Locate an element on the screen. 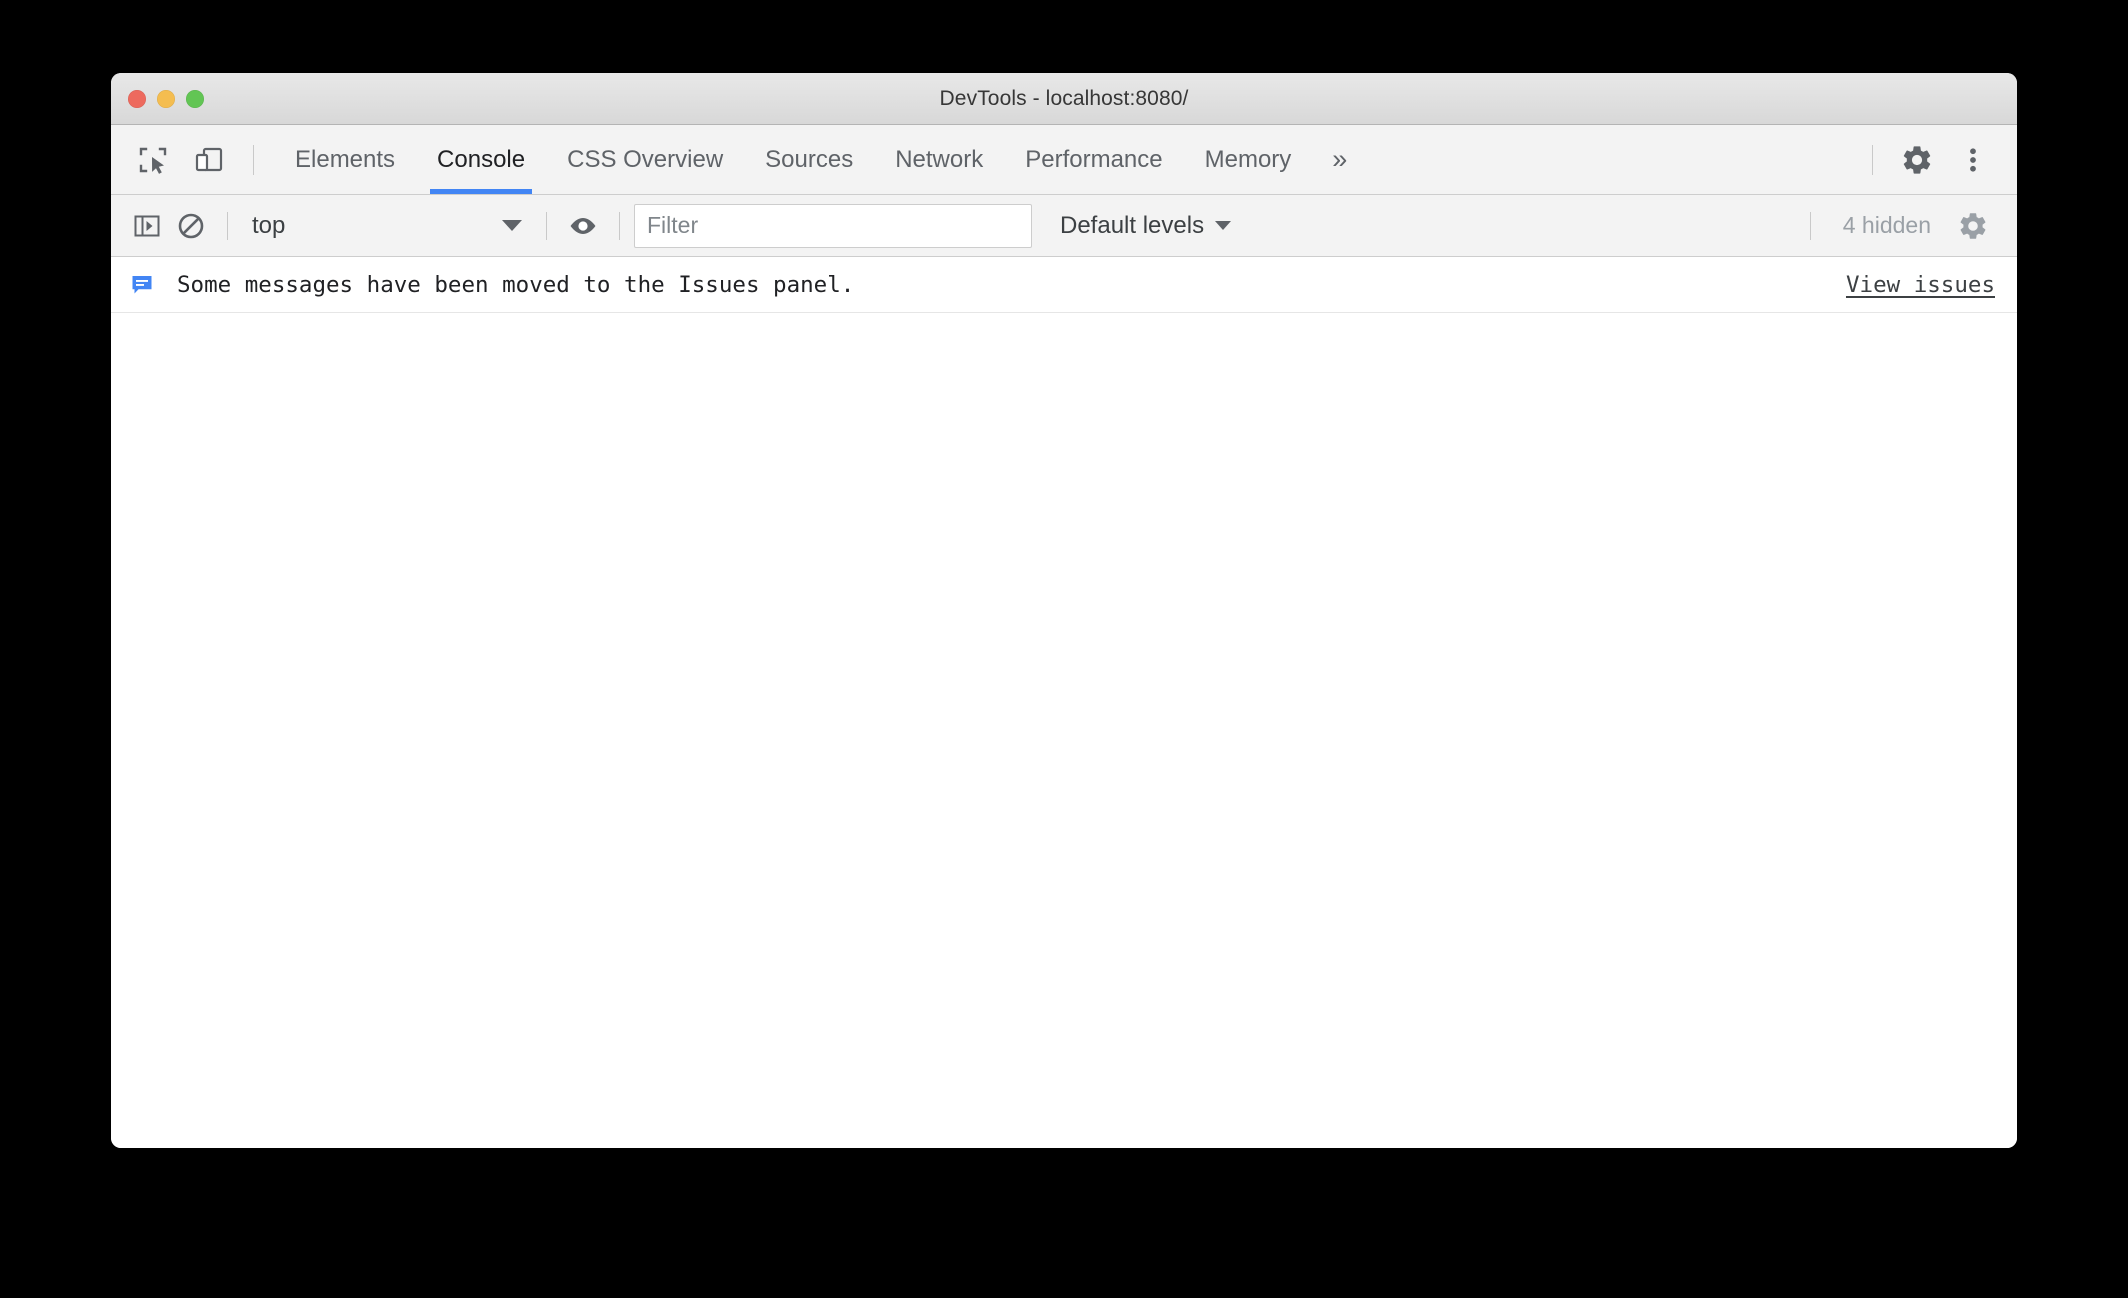  devtools-main-menu-button is located at coordinates (1973, 160).